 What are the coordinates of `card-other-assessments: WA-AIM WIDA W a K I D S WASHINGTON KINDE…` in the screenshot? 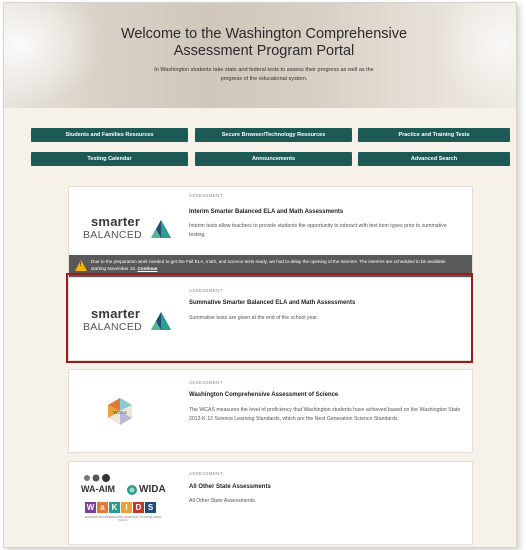 It's located at (270, 503).